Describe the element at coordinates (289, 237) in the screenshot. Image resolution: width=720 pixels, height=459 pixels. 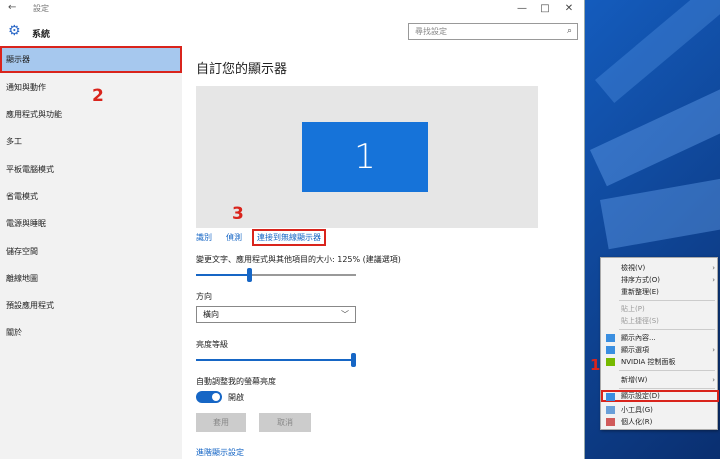
I see `connect-wireless-display-link: 連接到無線顯示器` at that location.